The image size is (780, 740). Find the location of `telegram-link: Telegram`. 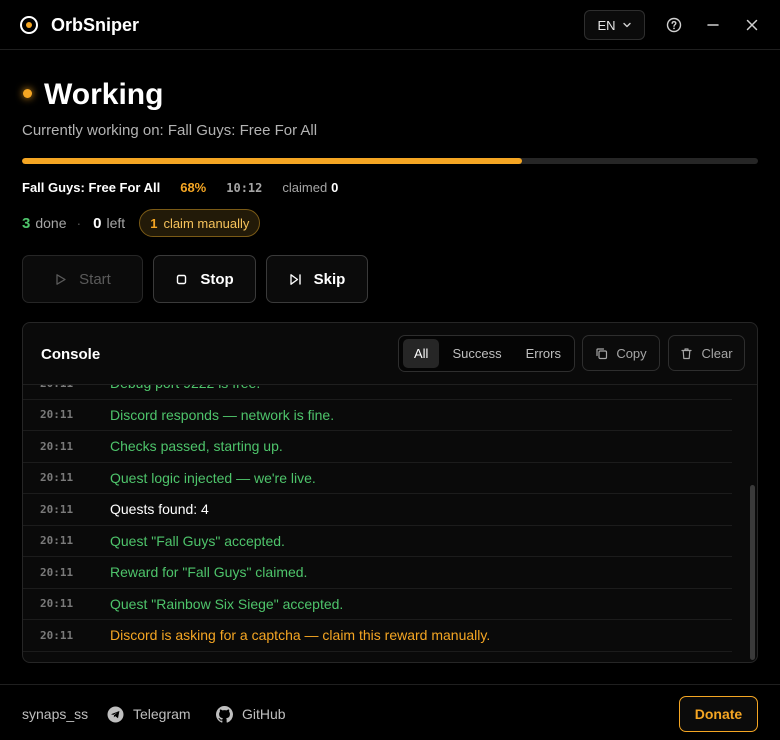

telegram-link: Telegram is located at coordinates (149, 714).